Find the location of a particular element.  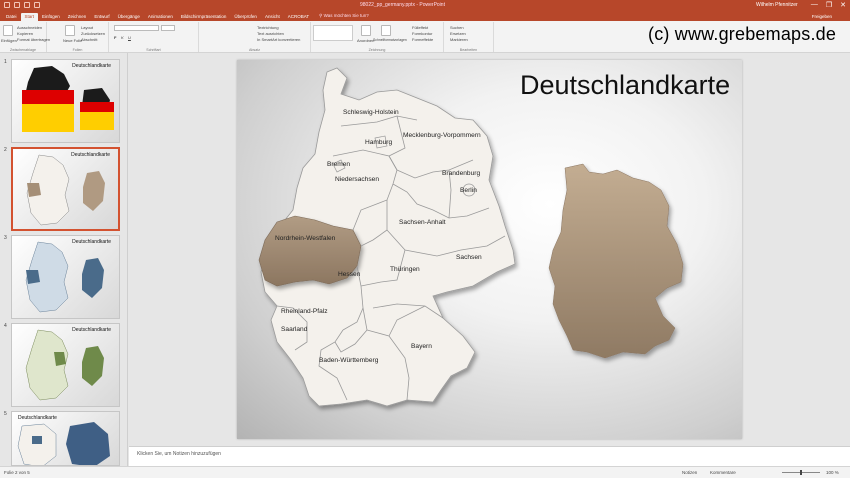

slide-thumbnail-2: Deutschlandkarte is located at coordinates (65, 189).